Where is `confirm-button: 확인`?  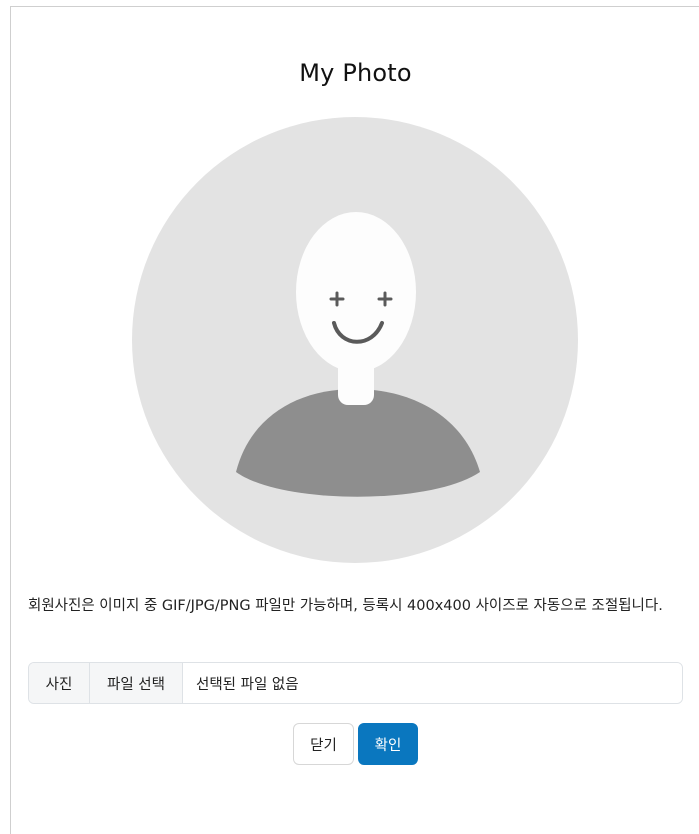 confirm-button: 확인 is located at coordinates (388, 744).